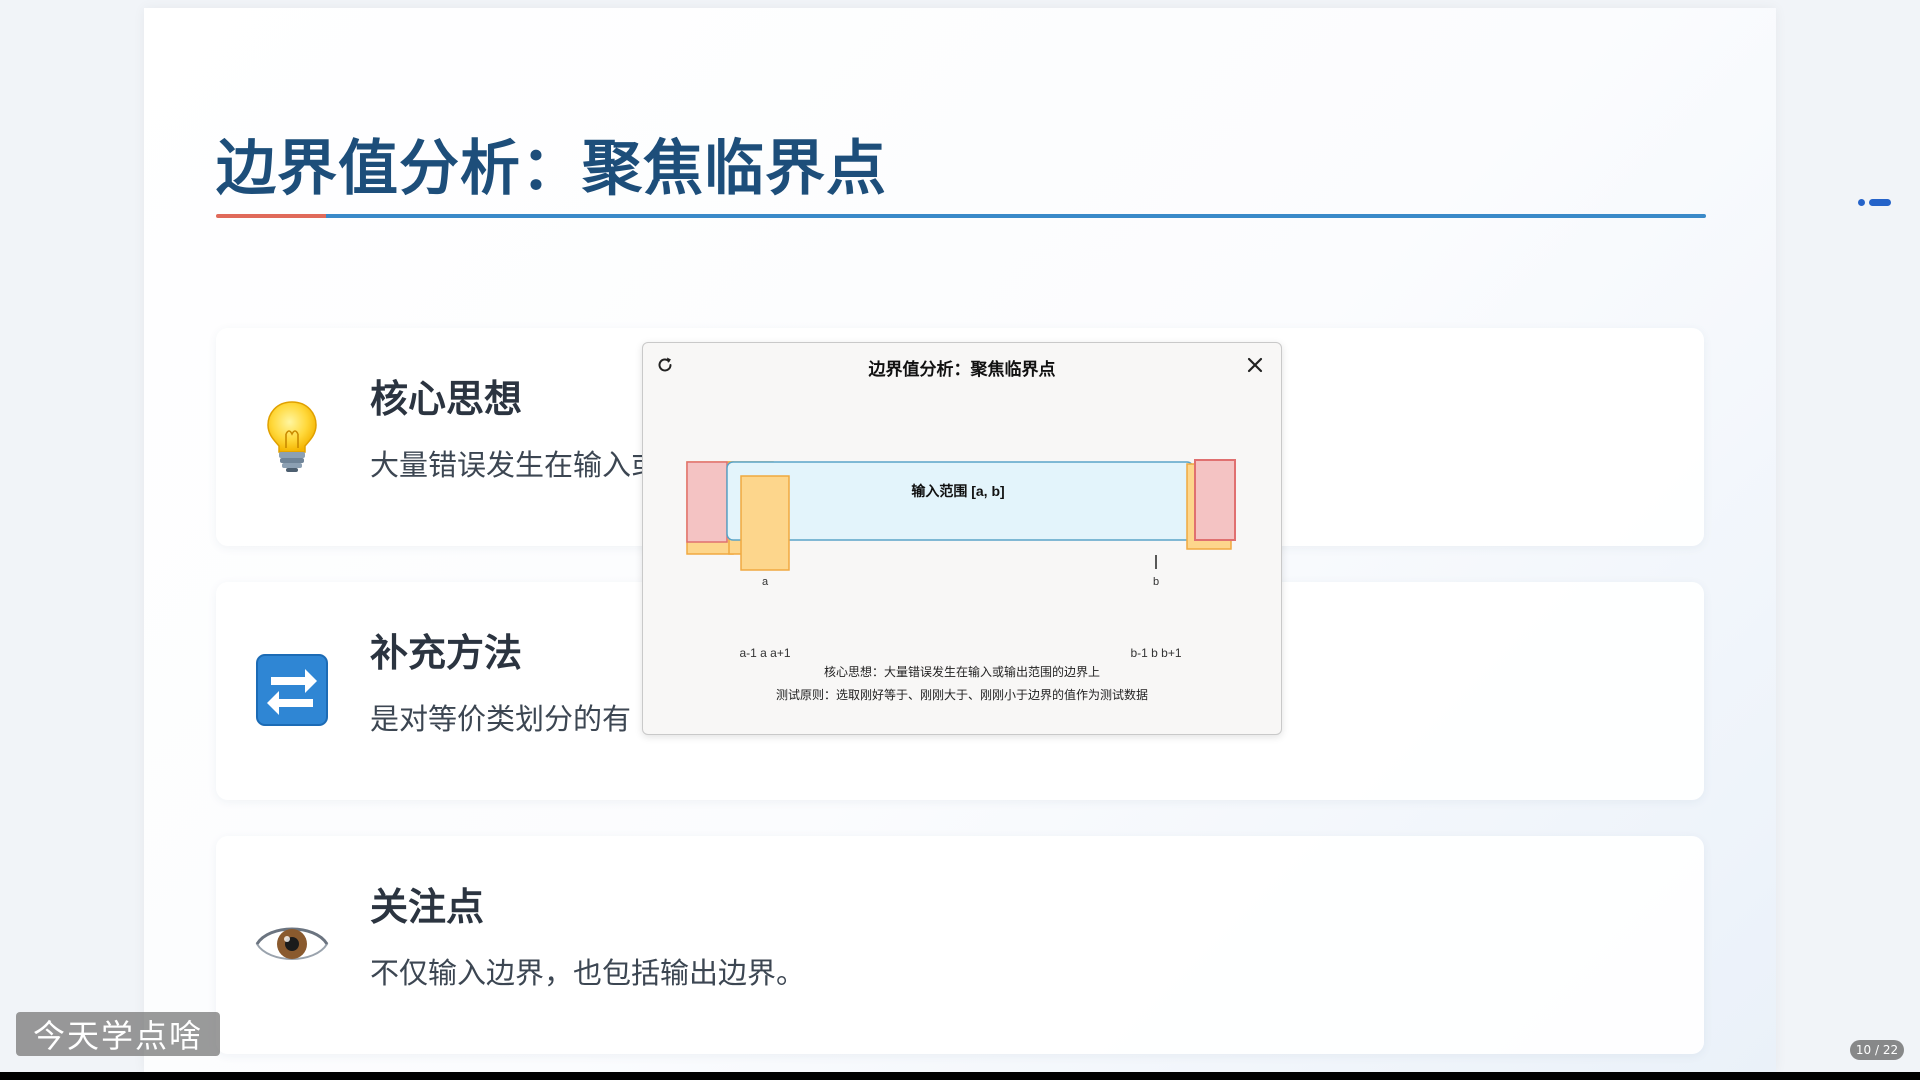  What do you see at coordinates (1880, 202) in the screenshot?
I see `nav-dot-active` at bounding box center [1880, 202].